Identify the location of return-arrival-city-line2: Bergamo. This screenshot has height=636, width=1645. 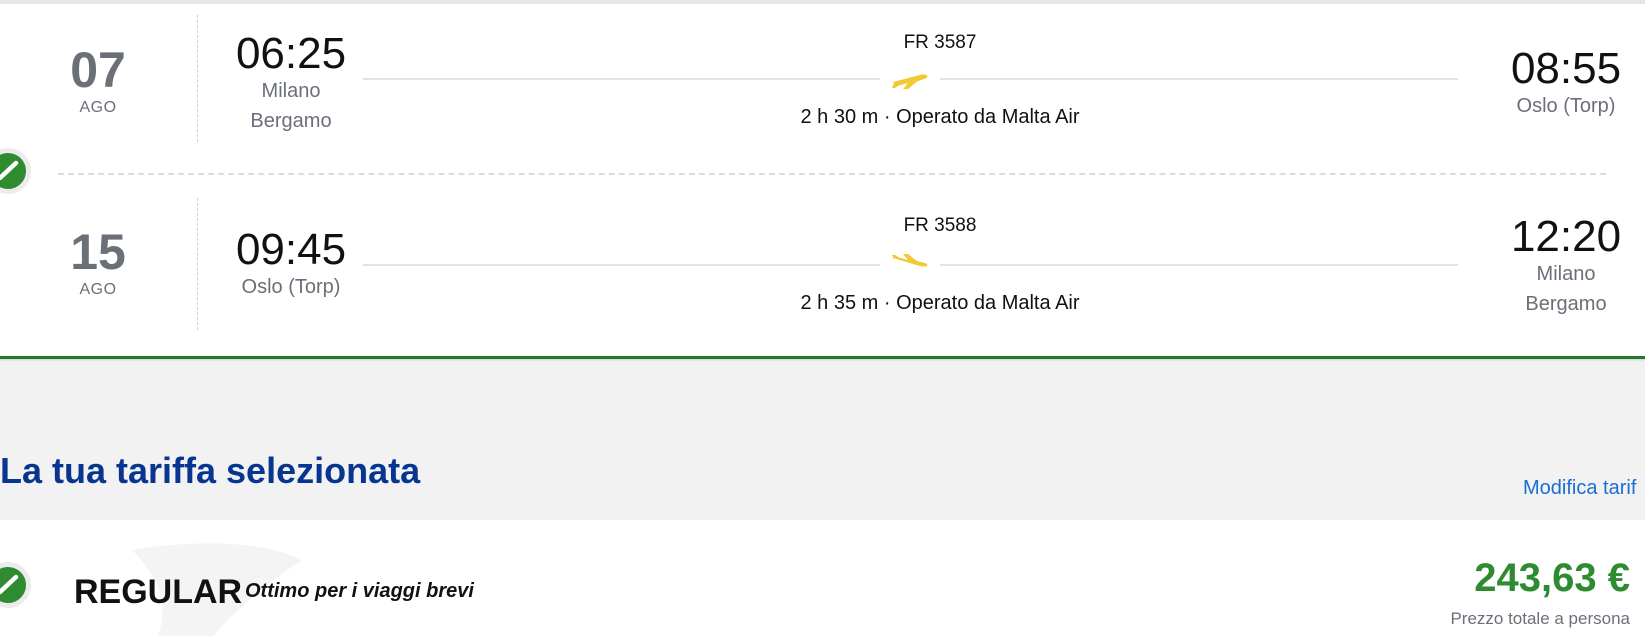
(1566, 304).